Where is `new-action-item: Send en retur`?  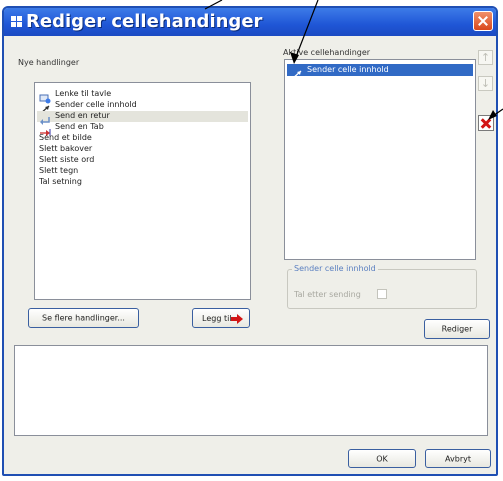
new-action-item: Send en retur is located at coordinates (142, 118).